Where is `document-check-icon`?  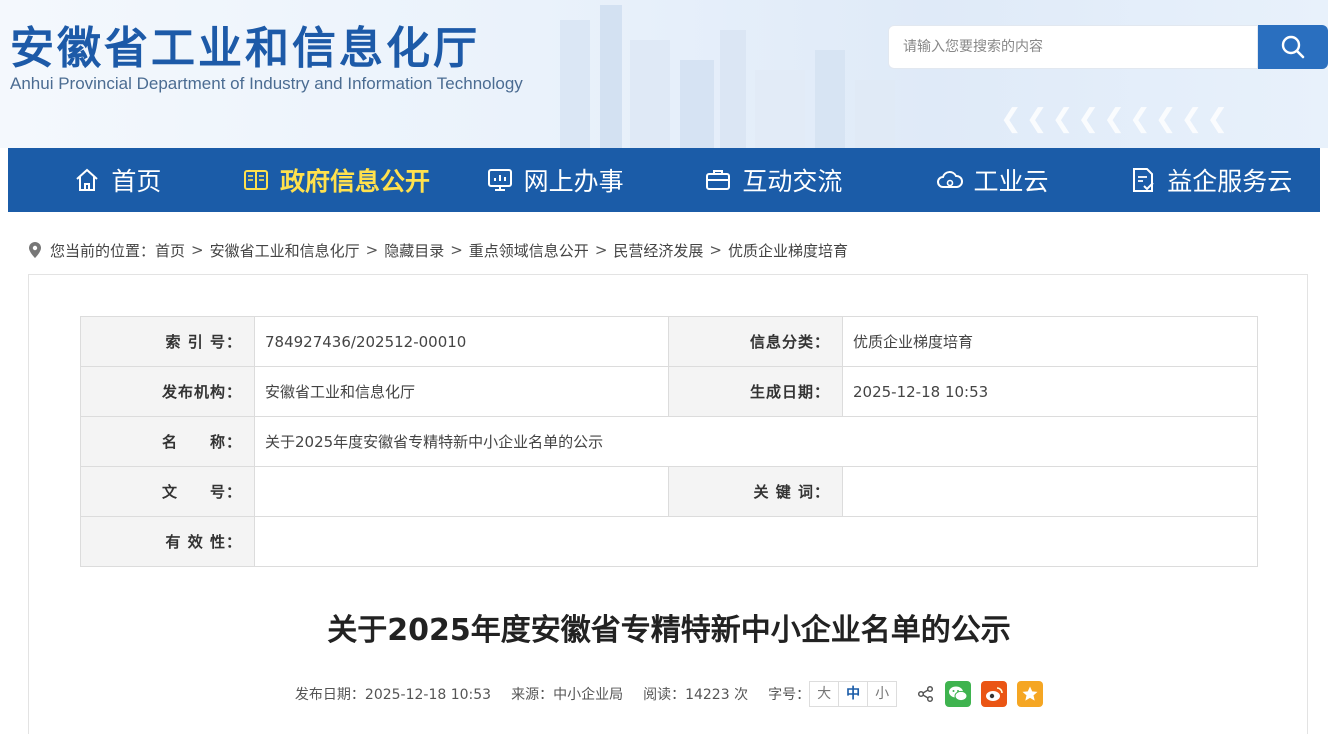 document-check-icon is located at coordinates (1143, 180).